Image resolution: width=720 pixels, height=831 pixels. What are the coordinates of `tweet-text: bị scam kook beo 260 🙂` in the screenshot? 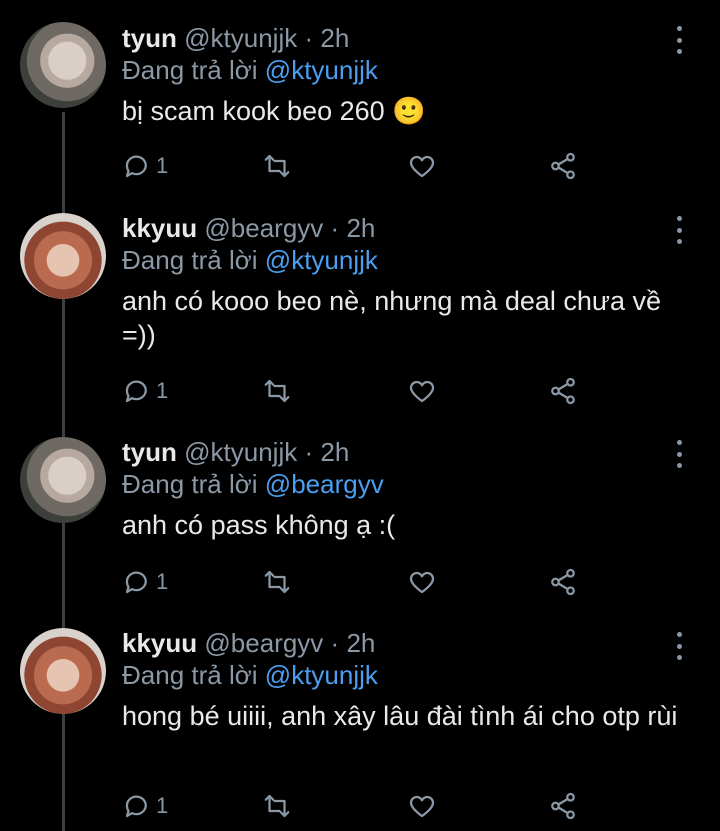 It's located at (274, 111).